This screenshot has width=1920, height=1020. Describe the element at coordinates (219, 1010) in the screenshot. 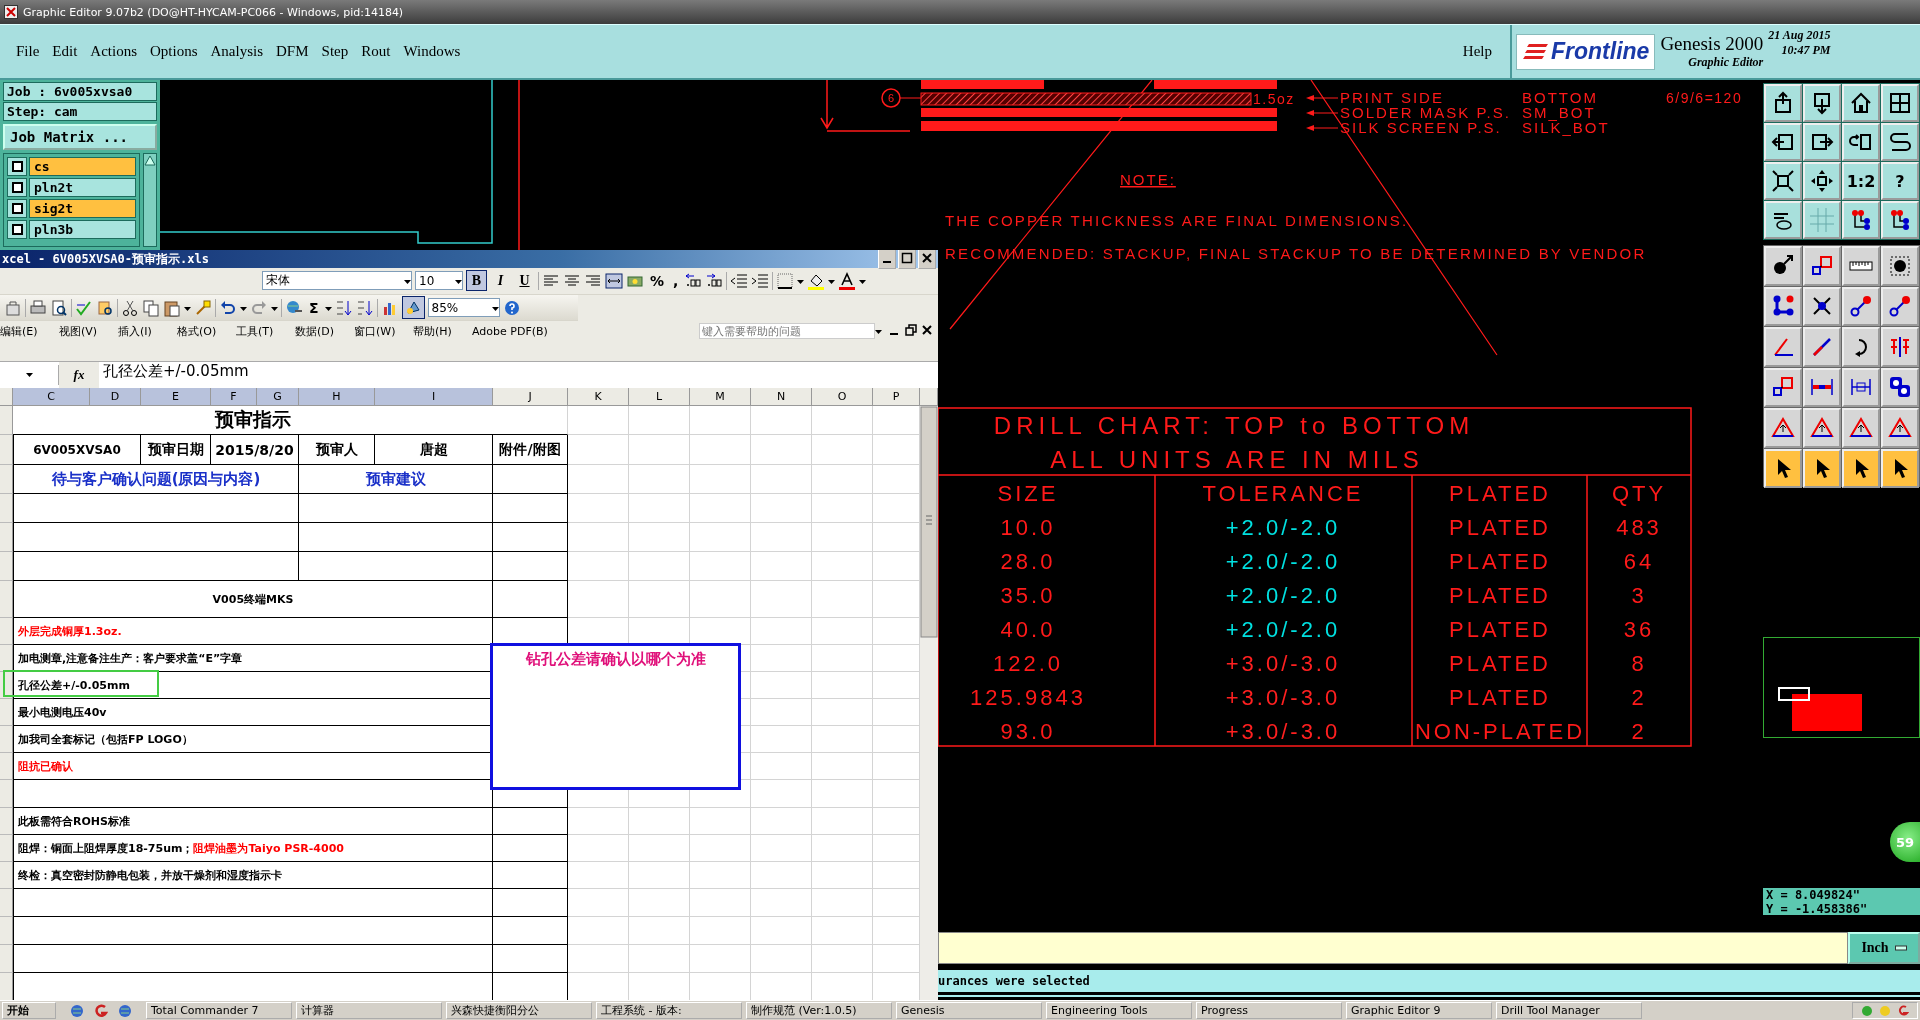

I see `taskbar-button: Total Commander 7` at that location.